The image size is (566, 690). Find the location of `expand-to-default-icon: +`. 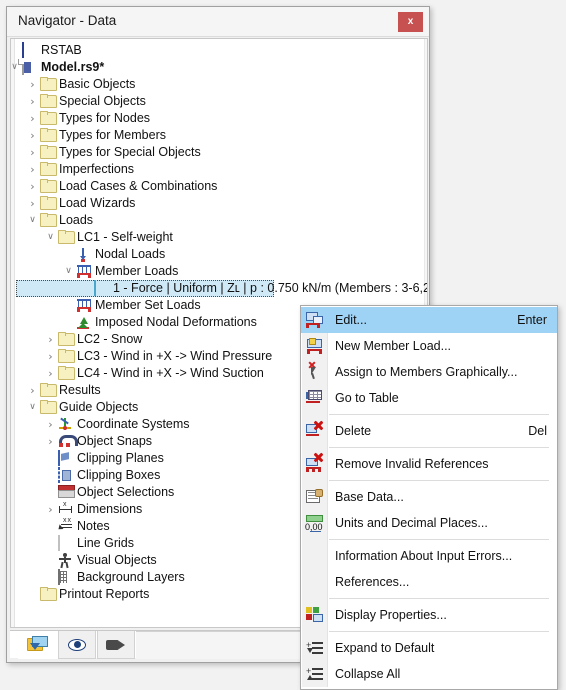

expand-to-default-icon: + is located at coordinates (314, 648).